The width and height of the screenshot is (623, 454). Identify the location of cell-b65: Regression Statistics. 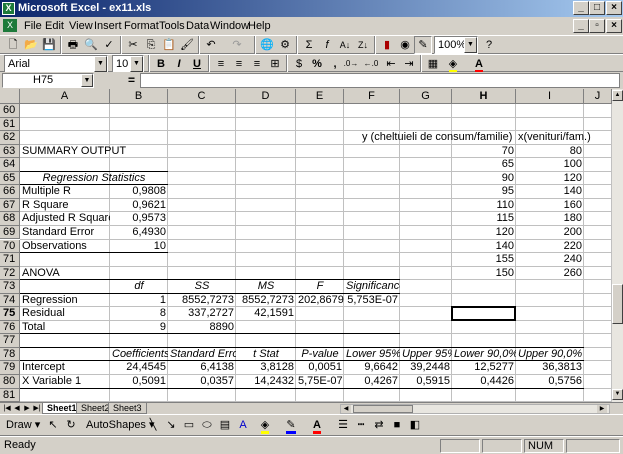
(94, 179).